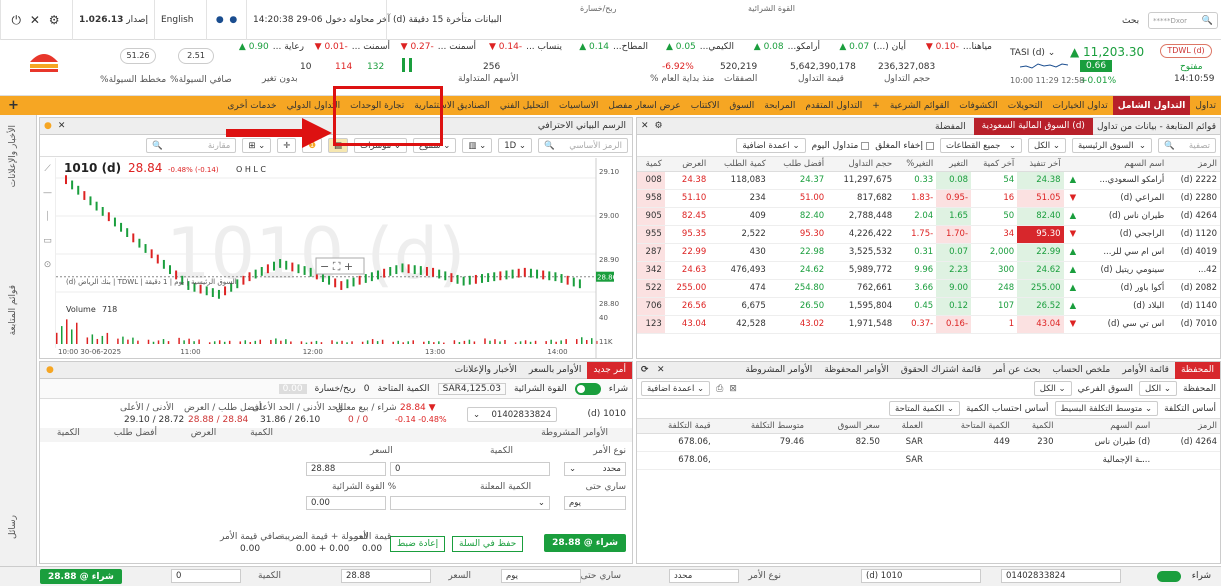  What do you see at coordinates (1016, 370) in the screenshot?
I see `portfolio-tab: بحث عن أمر` at bounding box center [1016, 370].